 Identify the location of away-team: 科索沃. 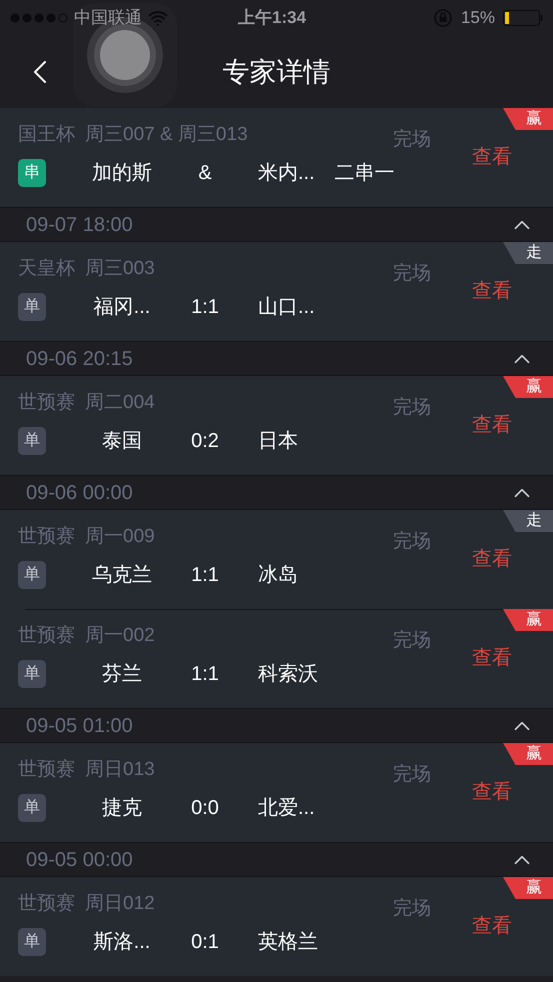
(288, 674).